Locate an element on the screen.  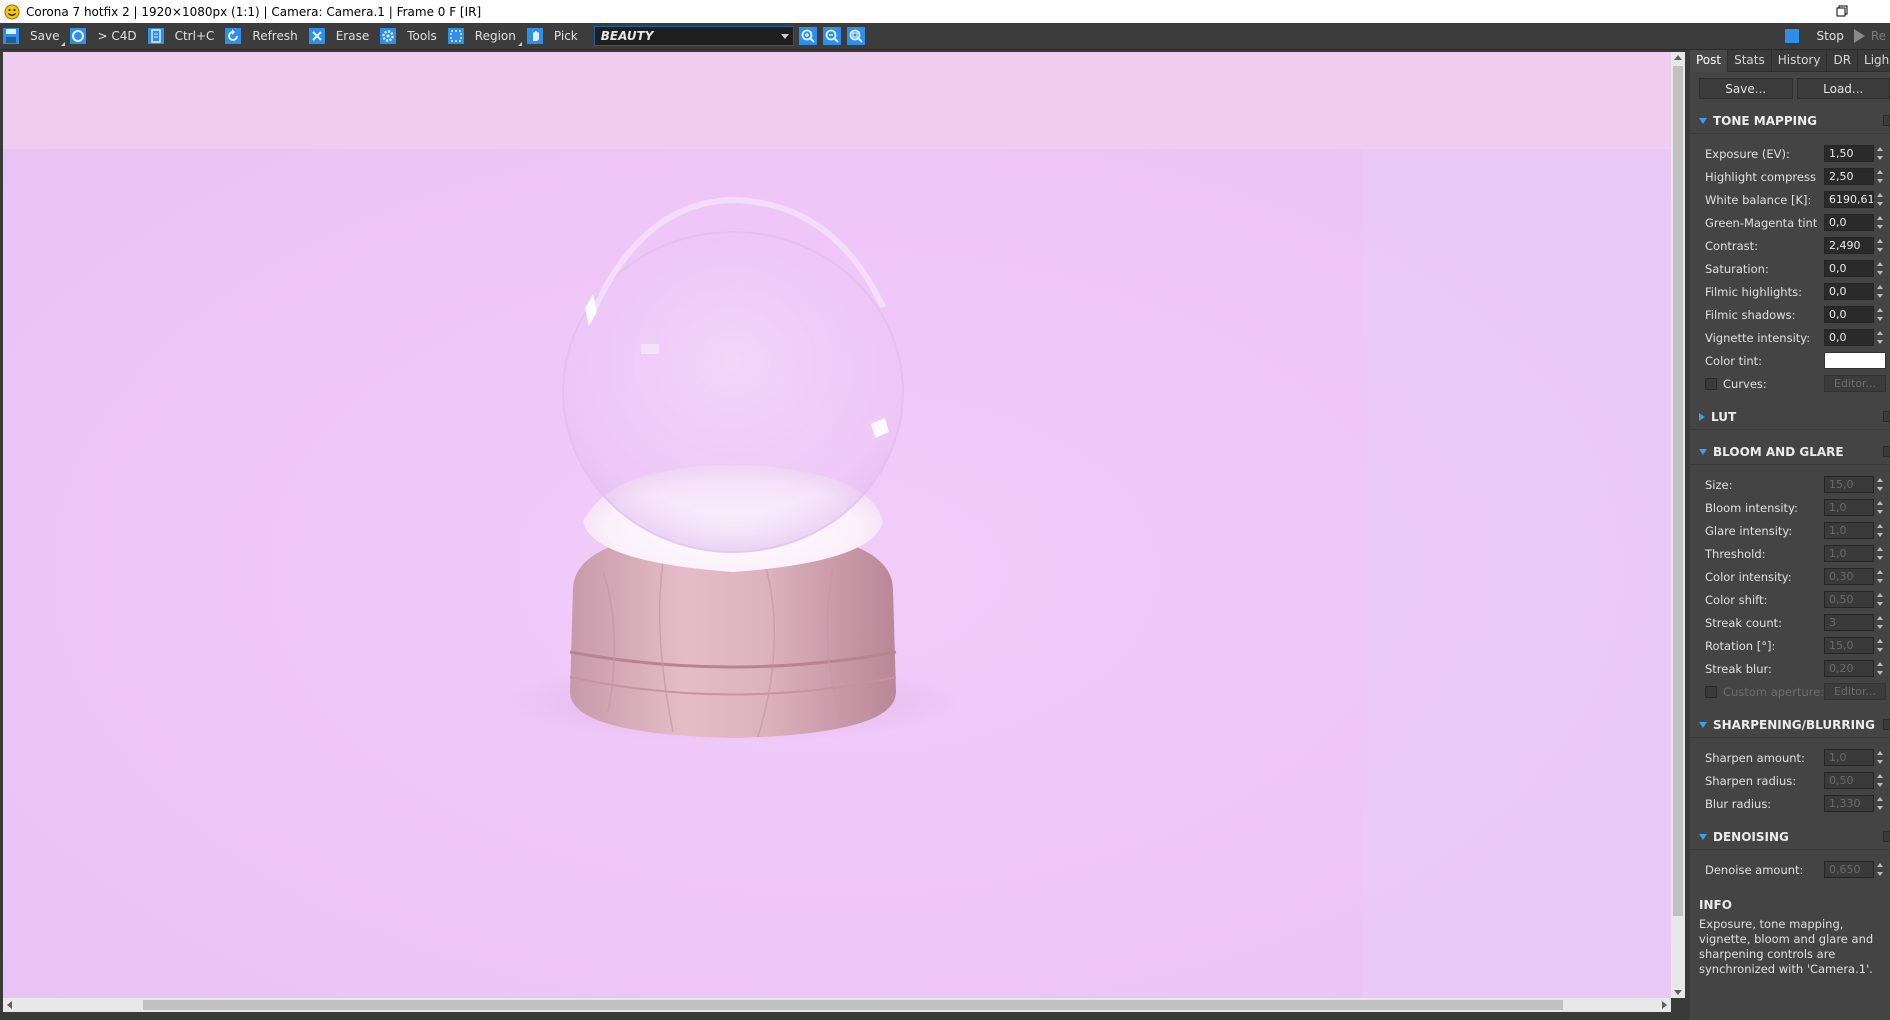
section-denoising: DENOISING is located at coordinates (1790, 837).